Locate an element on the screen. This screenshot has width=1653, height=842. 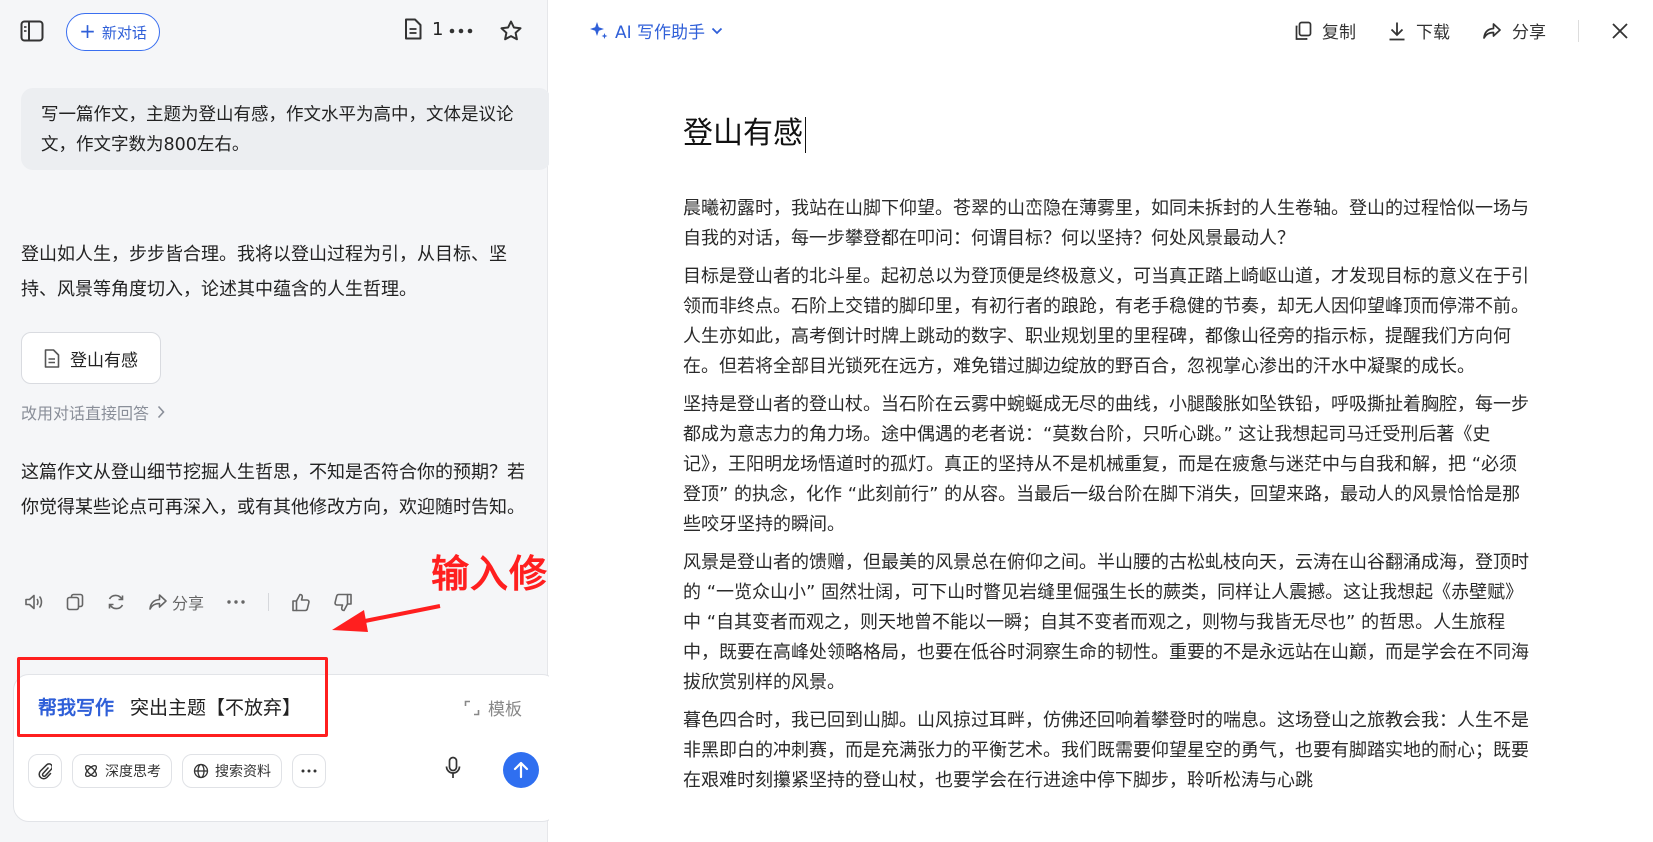
message-actions: 分享 is located at coordinates (199, 602).